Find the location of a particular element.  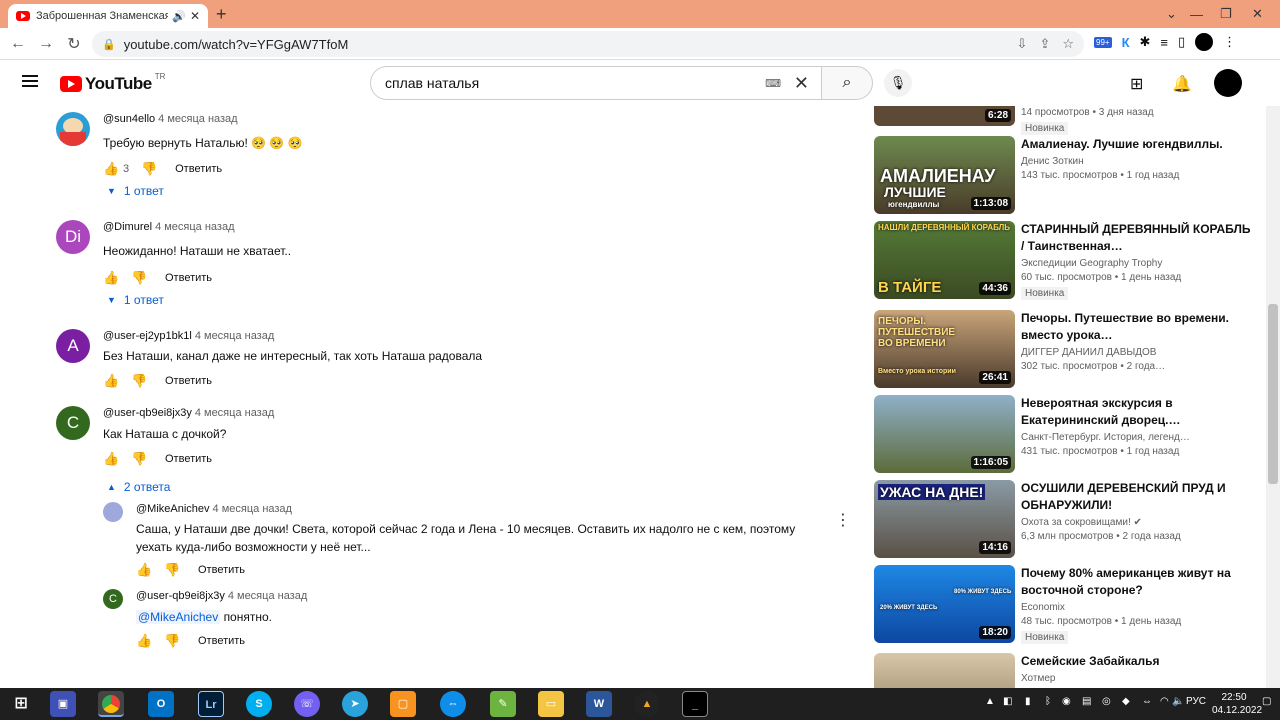

language-indicator: РУС is located at coordinates (1196, 701).